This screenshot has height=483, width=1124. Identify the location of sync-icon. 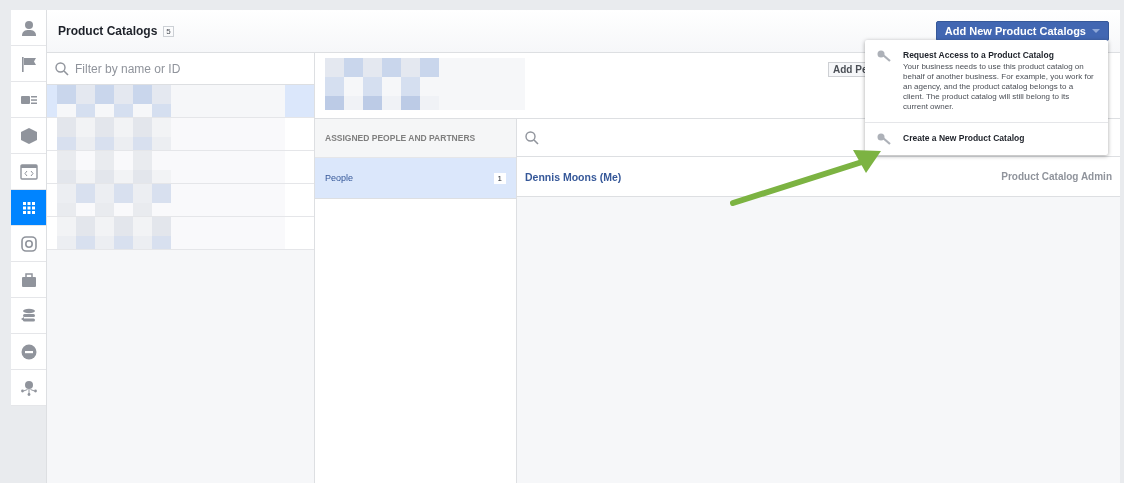
(28, 315).